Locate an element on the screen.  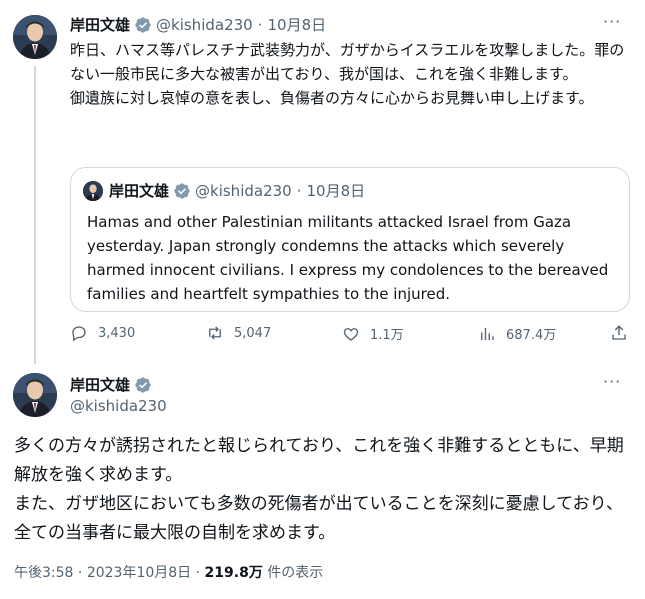
thread-connector-line is located at coordinates (35, 215).